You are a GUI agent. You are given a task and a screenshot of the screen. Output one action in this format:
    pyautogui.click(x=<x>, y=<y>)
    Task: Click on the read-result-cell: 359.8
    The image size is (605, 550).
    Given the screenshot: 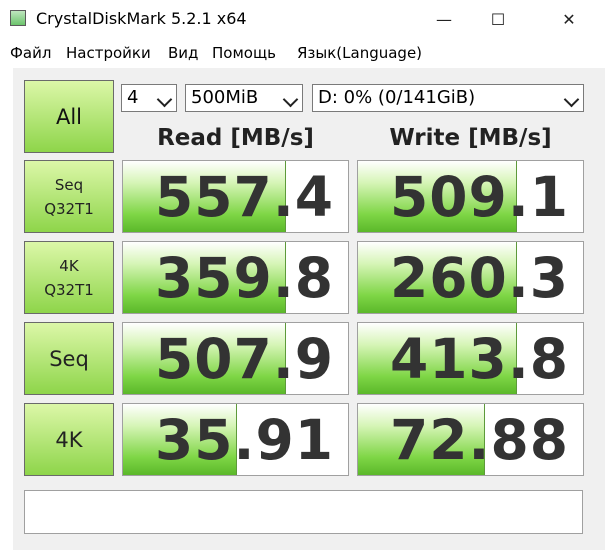 What is the action you would take?
    pyautogui.click(x=235, y=277)
    